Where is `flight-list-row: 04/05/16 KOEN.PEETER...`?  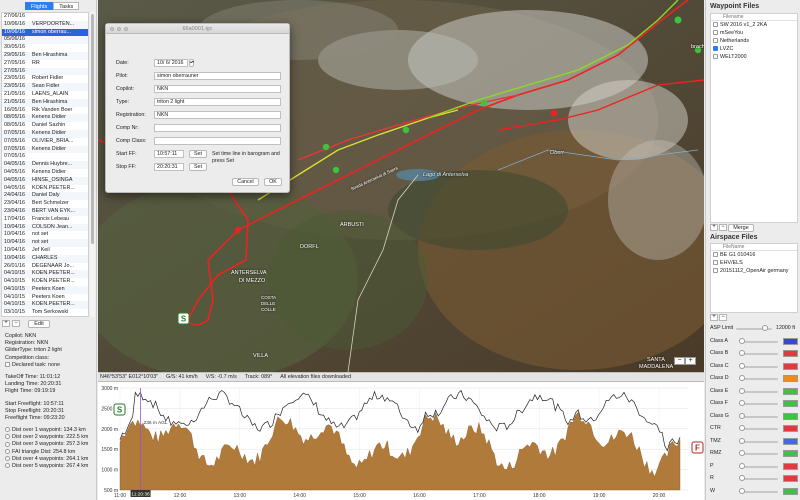 flight-list-row: 04/05/16 KOEN.PEETER... is located at coordinates (45, 189).